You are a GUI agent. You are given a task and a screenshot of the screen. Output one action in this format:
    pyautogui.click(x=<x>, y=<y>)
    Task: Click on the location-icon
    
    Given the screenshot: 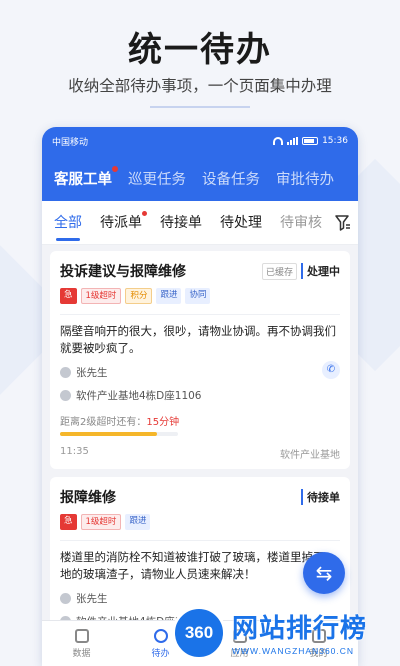 What is the action you would take?
    pyautogui.click(x=65, y=395)
    